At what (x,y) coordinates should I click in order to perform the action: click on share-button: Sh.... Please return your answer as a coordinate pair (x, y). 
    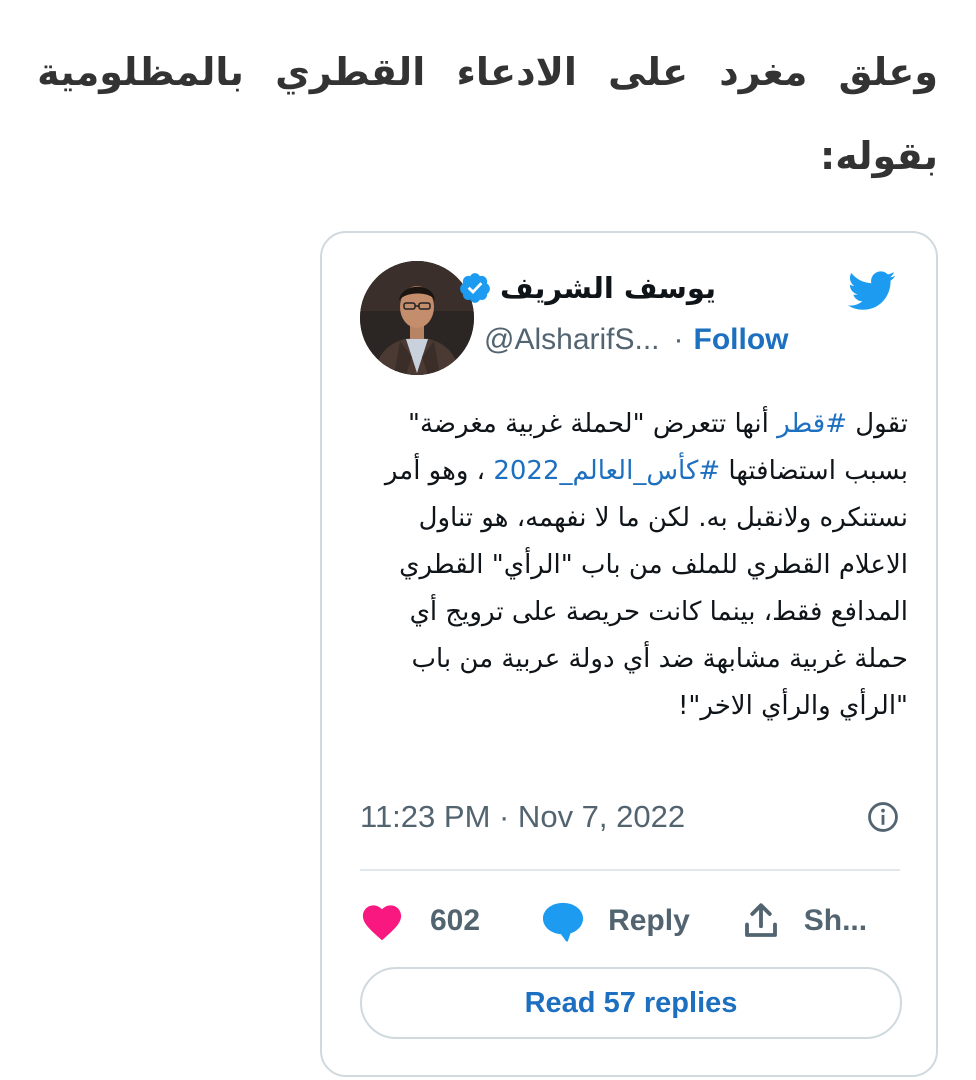
    Looking at the image, I should click on (803, 921).